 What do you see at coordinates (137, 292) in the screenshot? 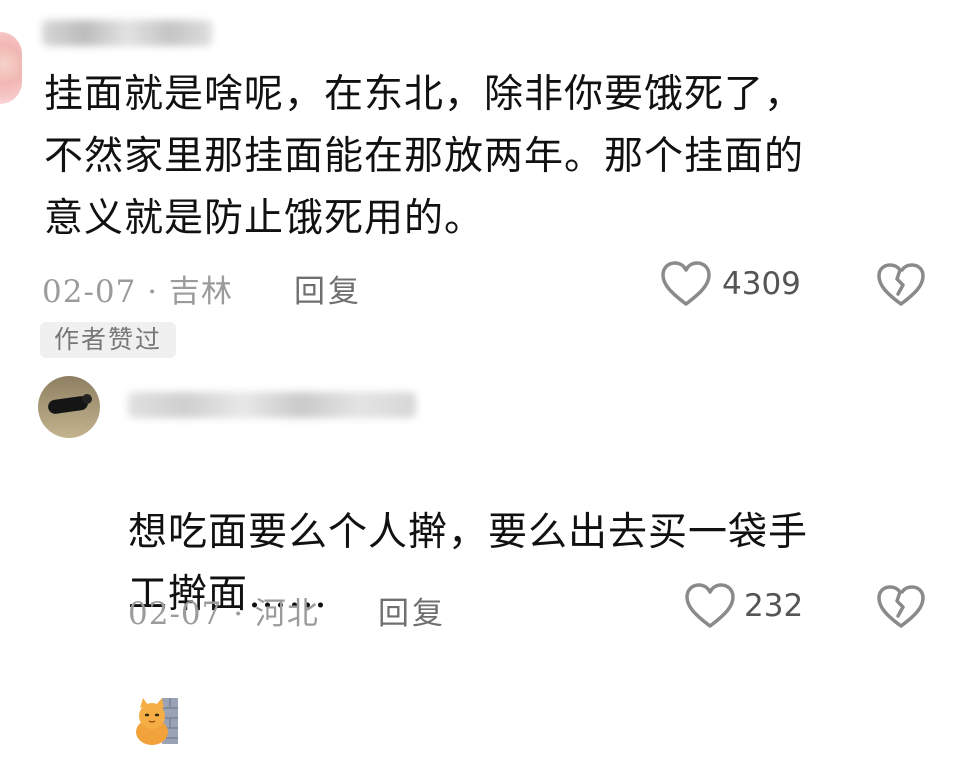
I see `comment-date-location: 02-07 · 吉林` at bounding box center [137, 292].